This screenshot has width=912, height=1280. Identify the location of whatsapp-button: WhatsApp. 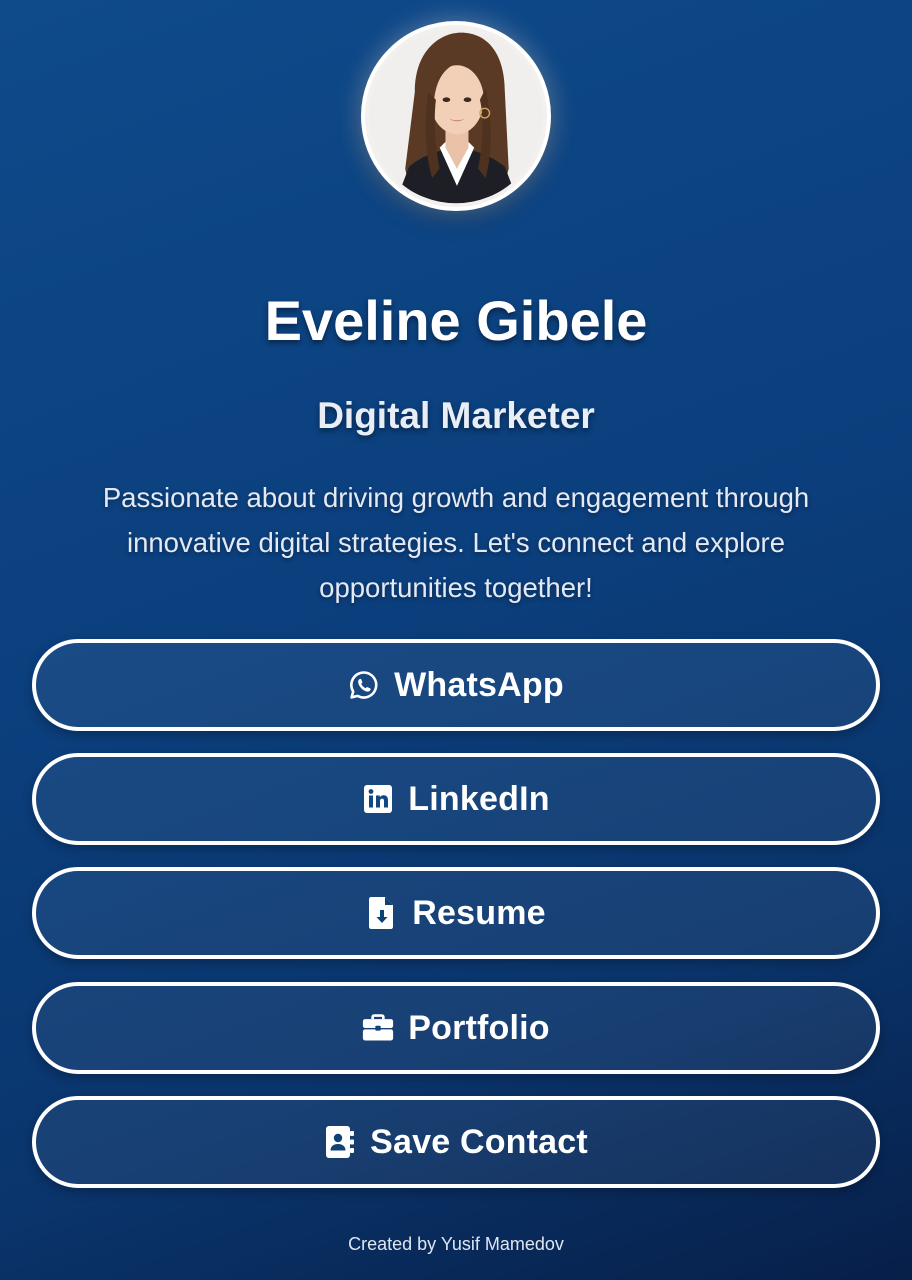
(456, 685).